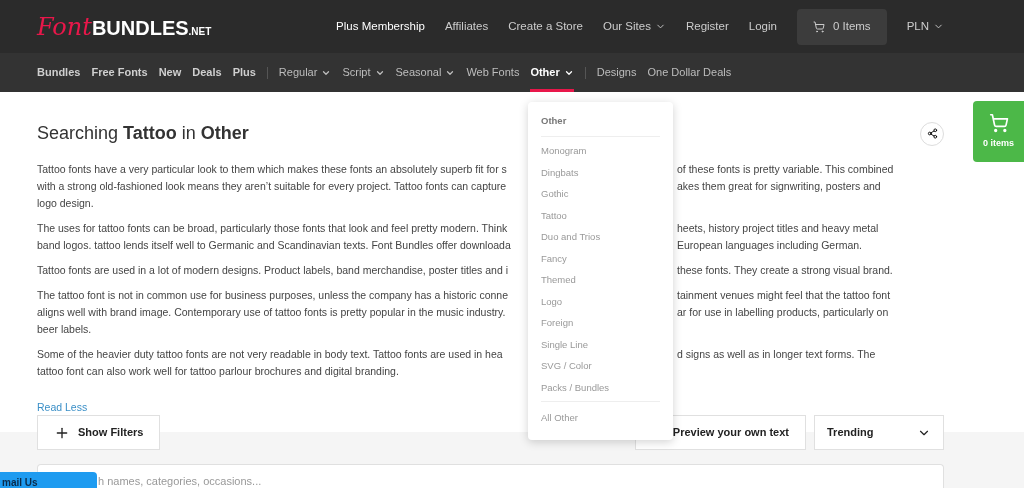 This screenshot has width=1024, height=488. I want to click on description-text: tattoo font can also work well for tattoo parlour brochures and digital branding., so click(218, 371).